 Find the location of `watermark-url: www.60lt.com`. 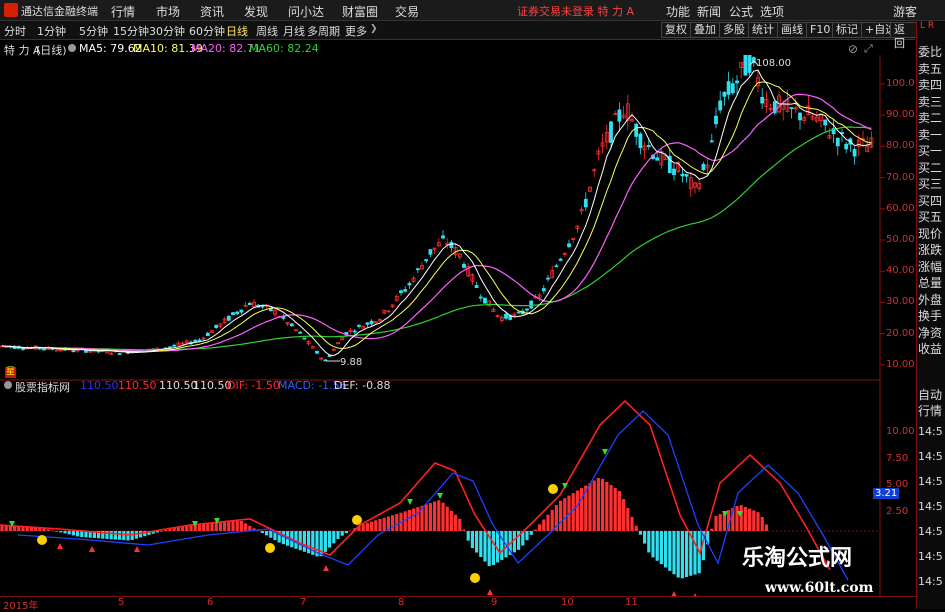

watermark-url: www.60lt.com is located at coordinates (819, 588).